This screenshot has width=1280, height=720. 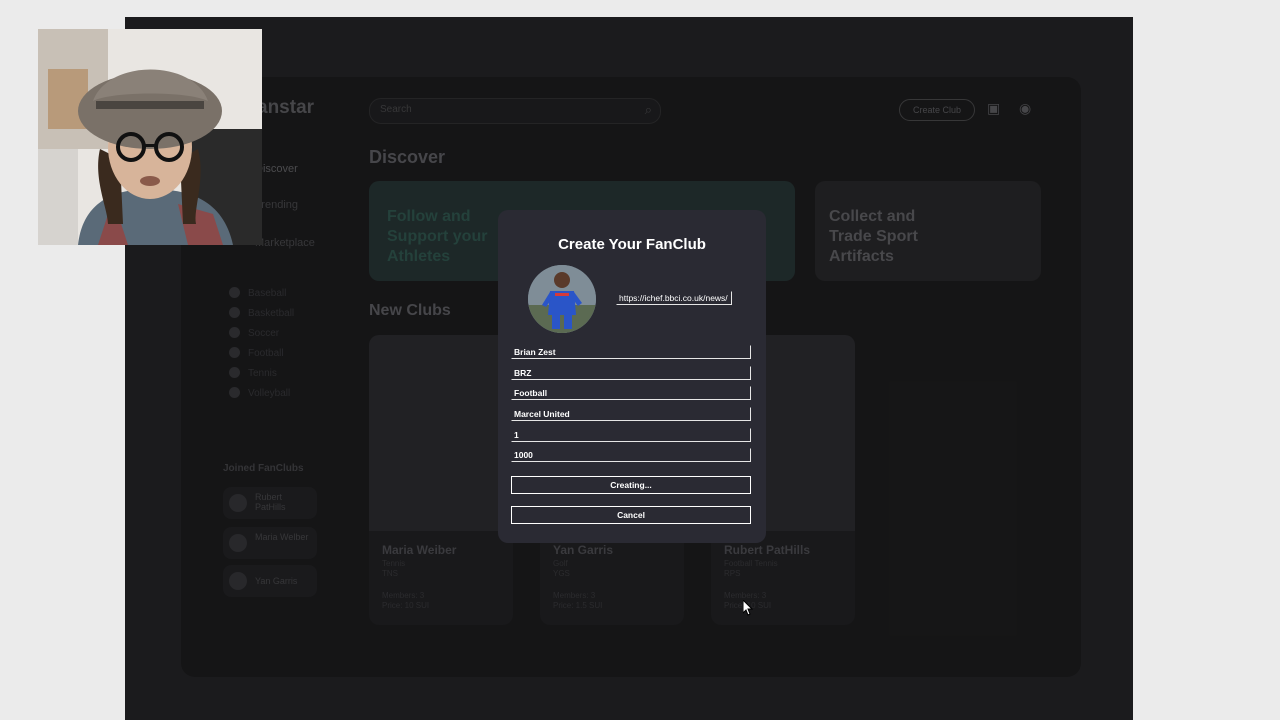 I want to click on cancel-button: Cancel, so click(x=631, y=515).